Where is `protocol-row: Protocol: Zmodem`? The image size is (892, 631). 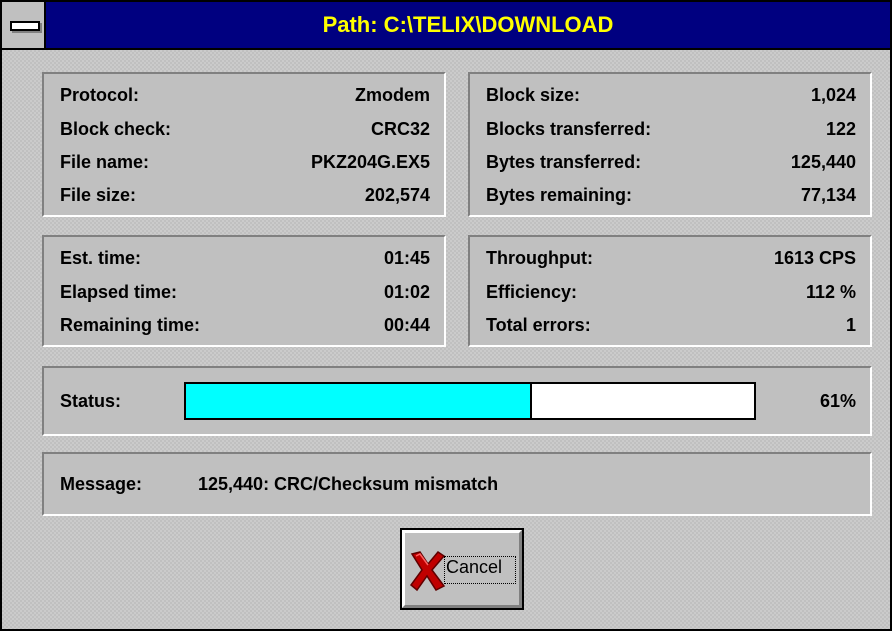 protocol-row: Protocol: Zmodem is located at coordinates (245, 95).